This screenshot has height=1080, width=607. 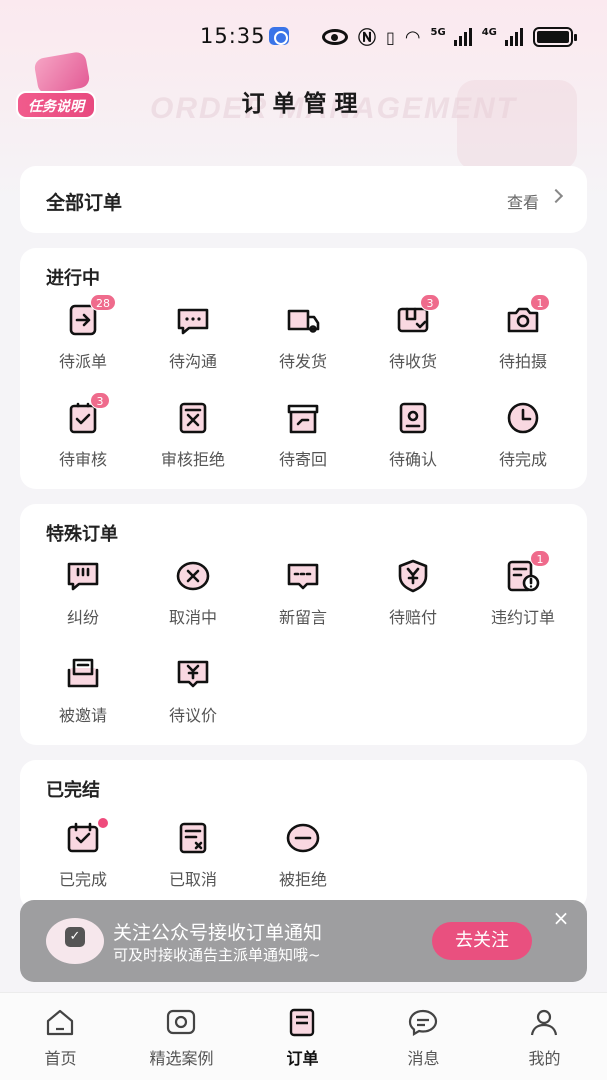 I want to click on tab-label: 我的, so click(x=544, y=1058).